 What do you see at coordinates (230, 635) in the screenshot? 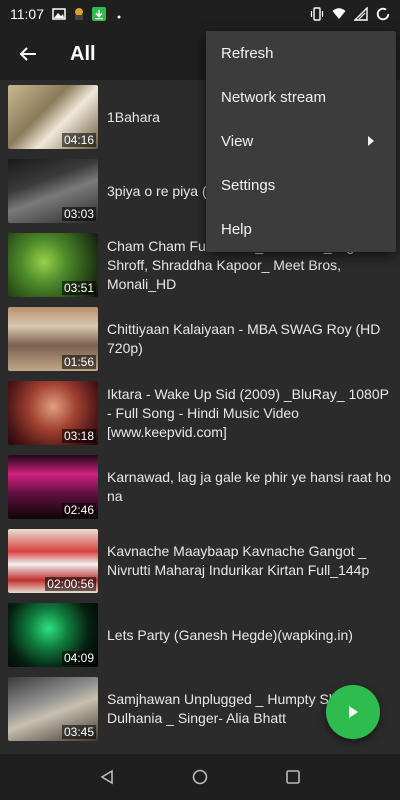
I see `video-title: Lets Party (Ganesh Hegde)(wapking.in)` at bounding box center [230, 635].